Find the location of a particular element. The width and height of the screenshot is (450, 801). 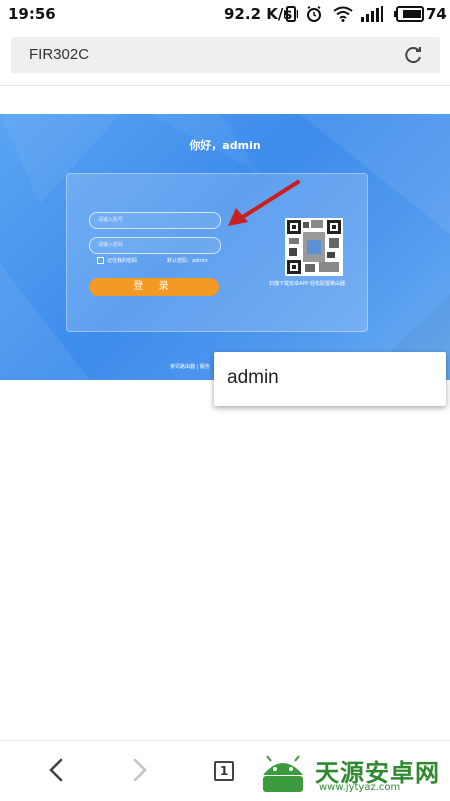

browser-bottom-bar: 1 天源安卓网 www.jytyaz.com is located at coordinates (225, 770).